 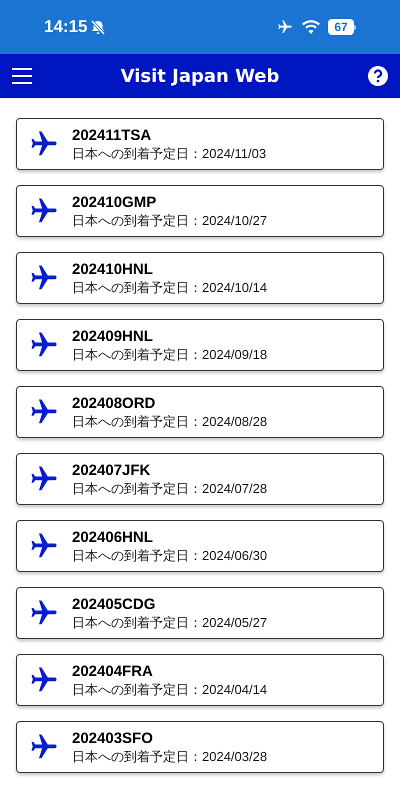 I want to click on trip-card: 202403SFO 日本への到着予定日：2024/03/28, so click(x=200, y=747).